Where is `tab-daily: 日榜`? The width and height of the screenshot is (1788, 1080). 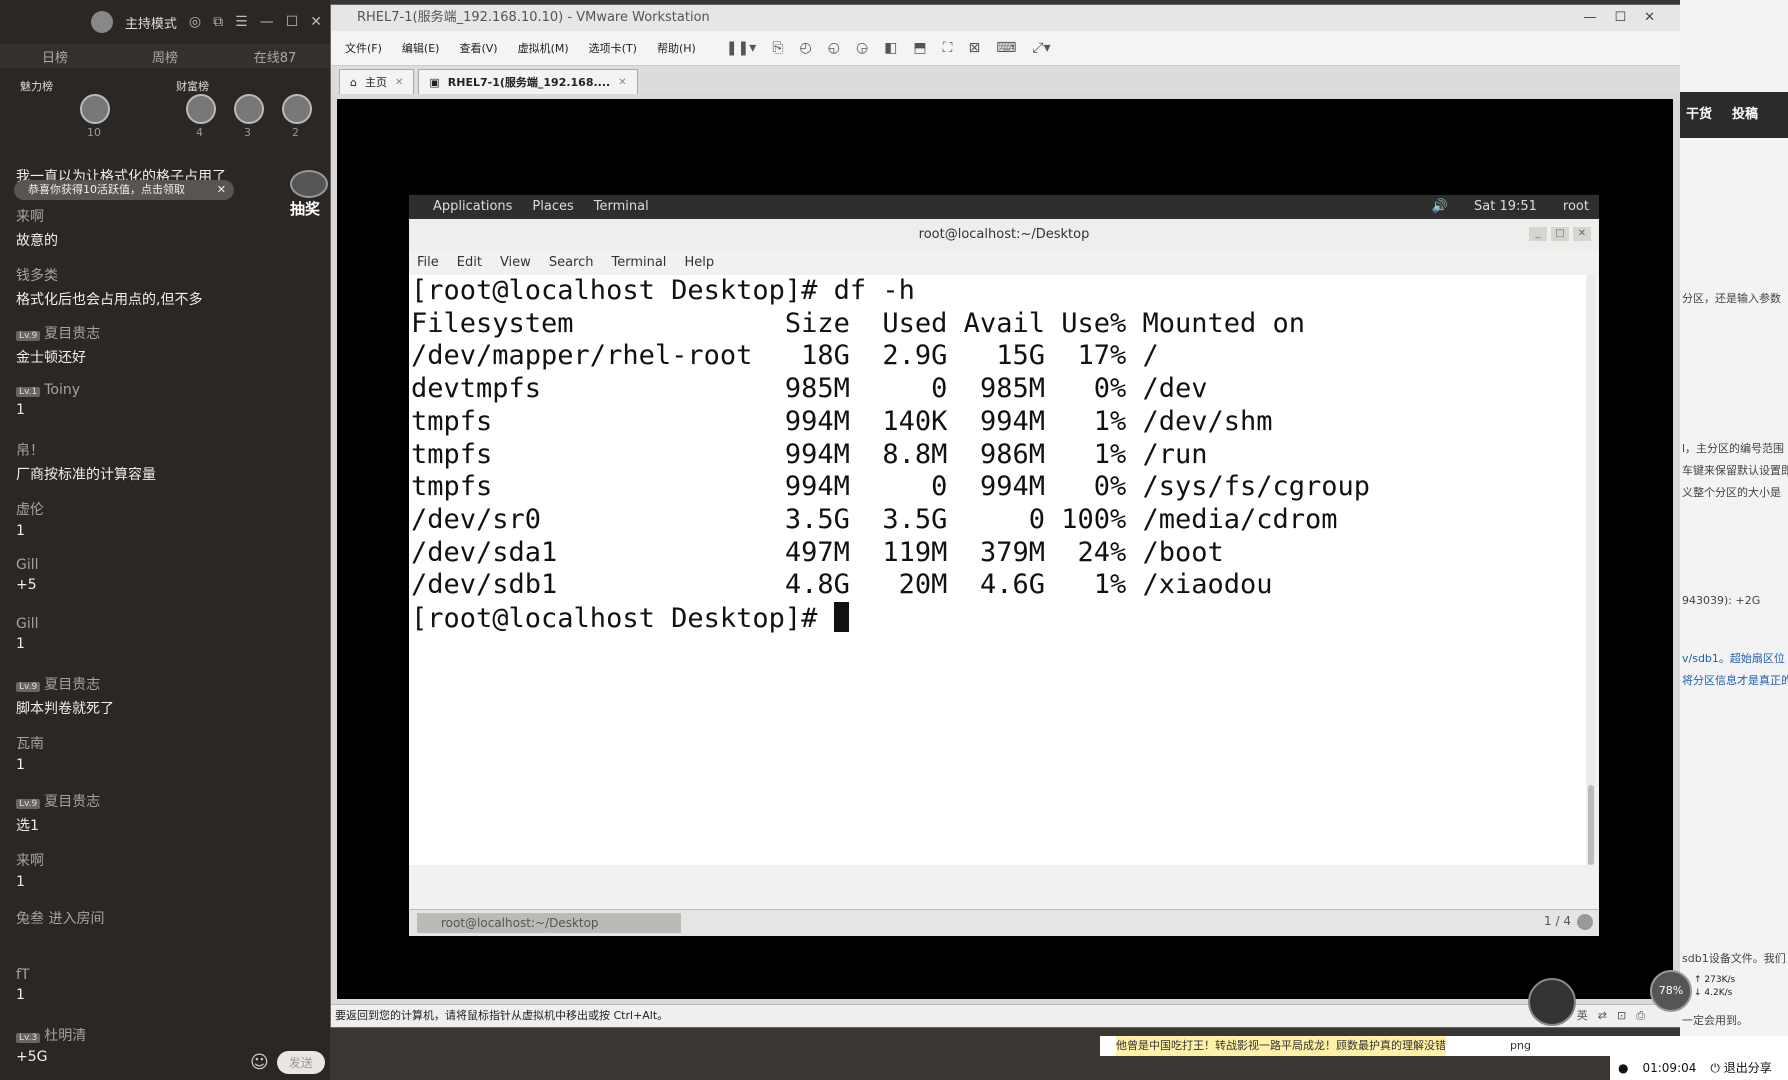 tab-daily: 日榜 is located at coordinates (55, 56).